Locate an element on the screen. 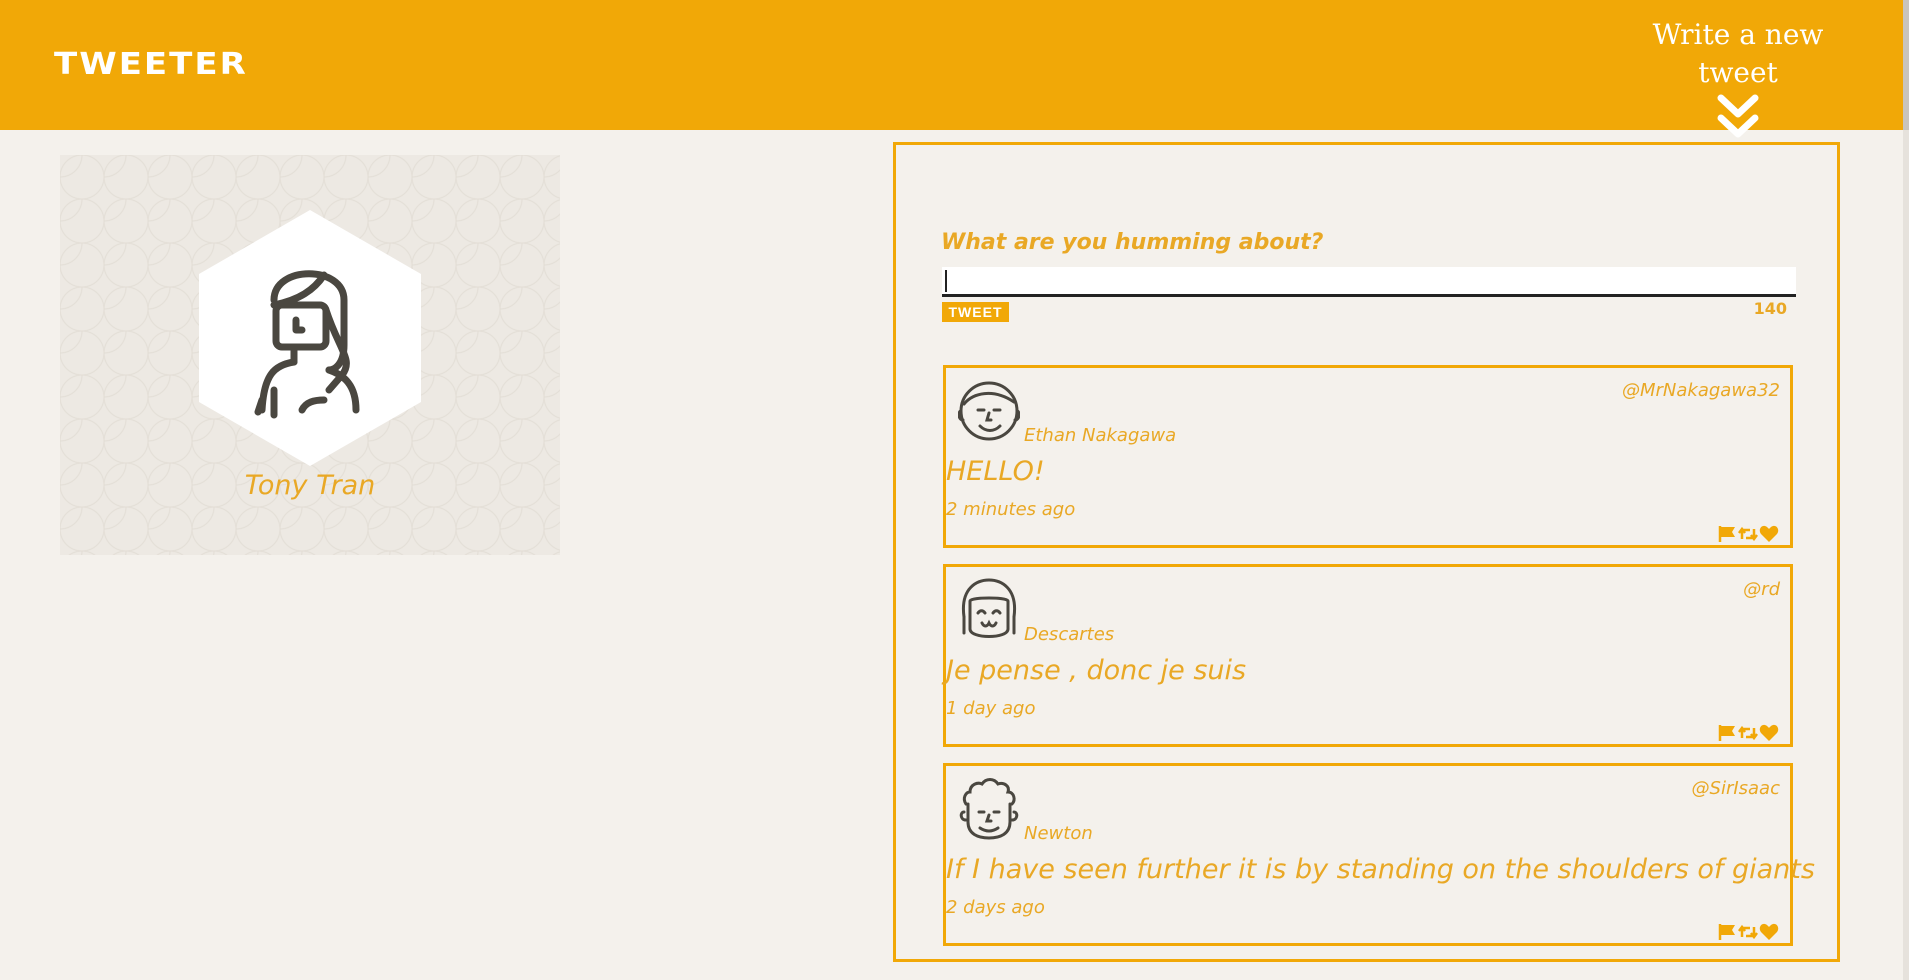 This screenshot has width=1909, height=980. tweet-input is located at coordinates (1369, 282).